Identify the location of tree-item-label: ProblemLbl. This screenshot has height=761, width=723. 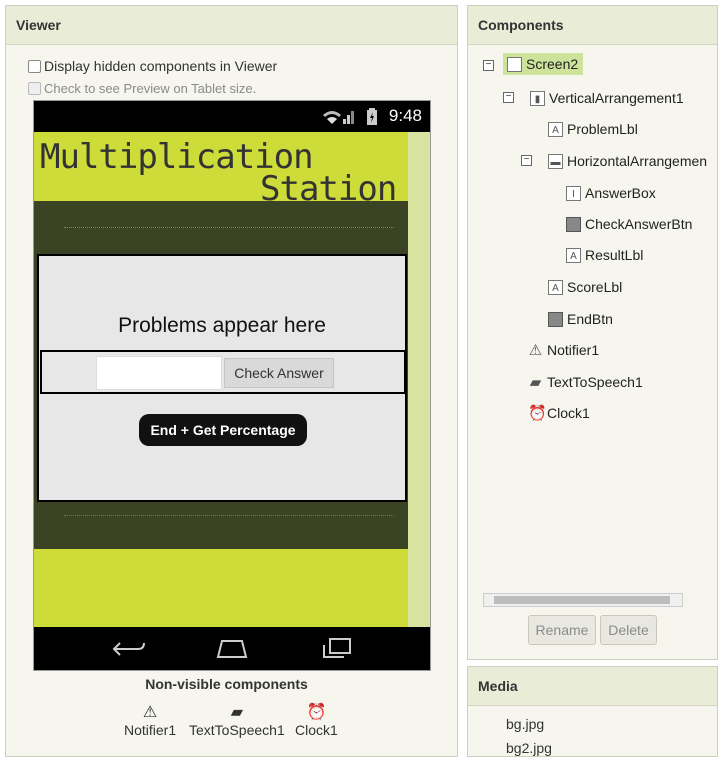
(602, 129).